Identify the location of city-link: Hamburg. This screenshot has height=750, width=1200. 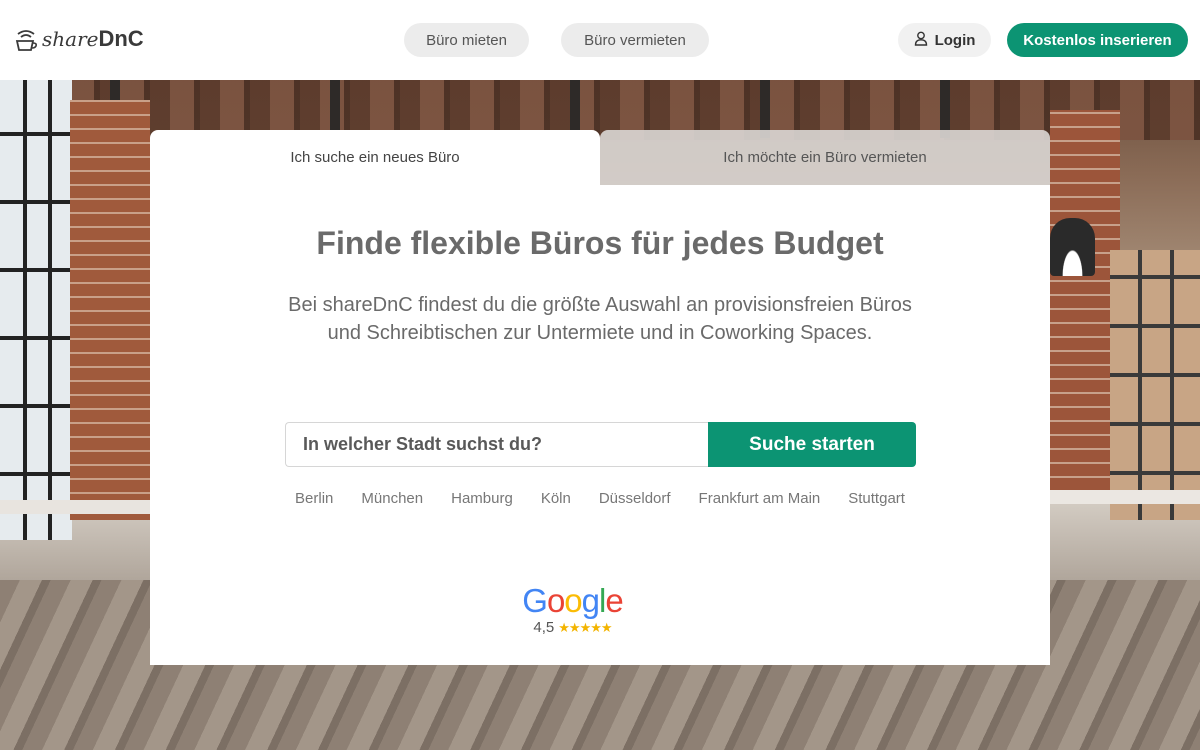
(482, 498).